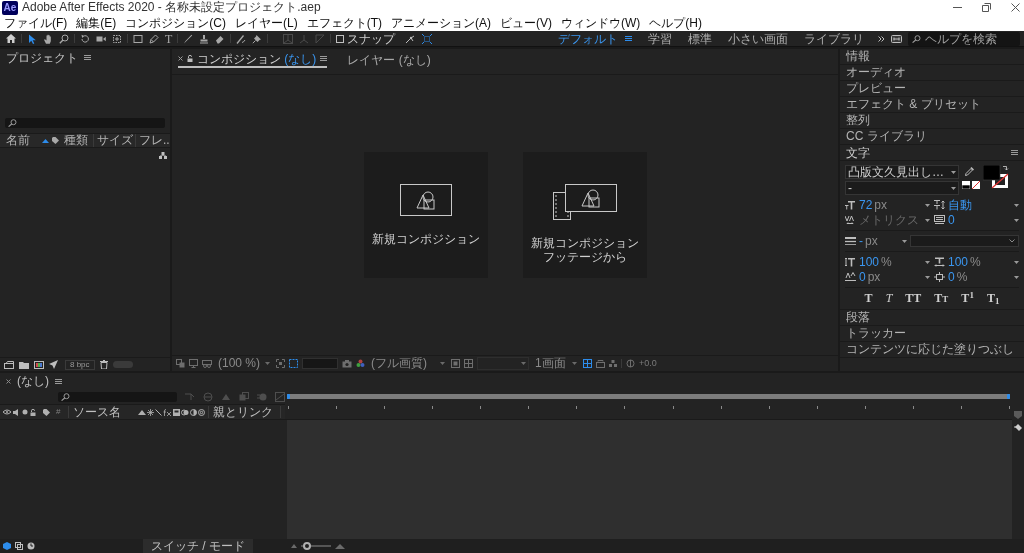 The image size is (1024, 553). I want to click on rotate-icon, so click(85, 38).